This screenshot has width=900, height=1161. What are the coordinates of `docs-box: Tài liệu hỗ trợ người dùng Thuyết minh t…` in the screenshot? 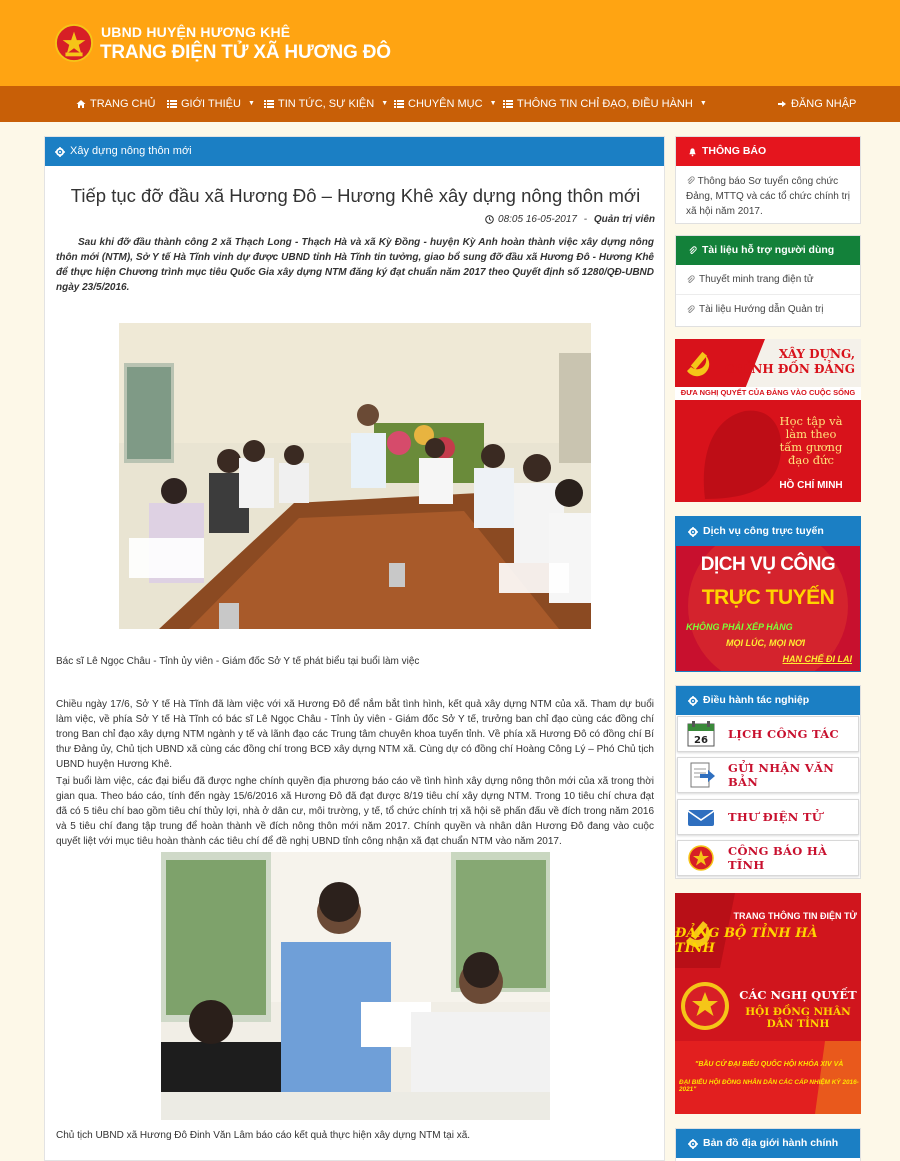 It's located at (768, 281).